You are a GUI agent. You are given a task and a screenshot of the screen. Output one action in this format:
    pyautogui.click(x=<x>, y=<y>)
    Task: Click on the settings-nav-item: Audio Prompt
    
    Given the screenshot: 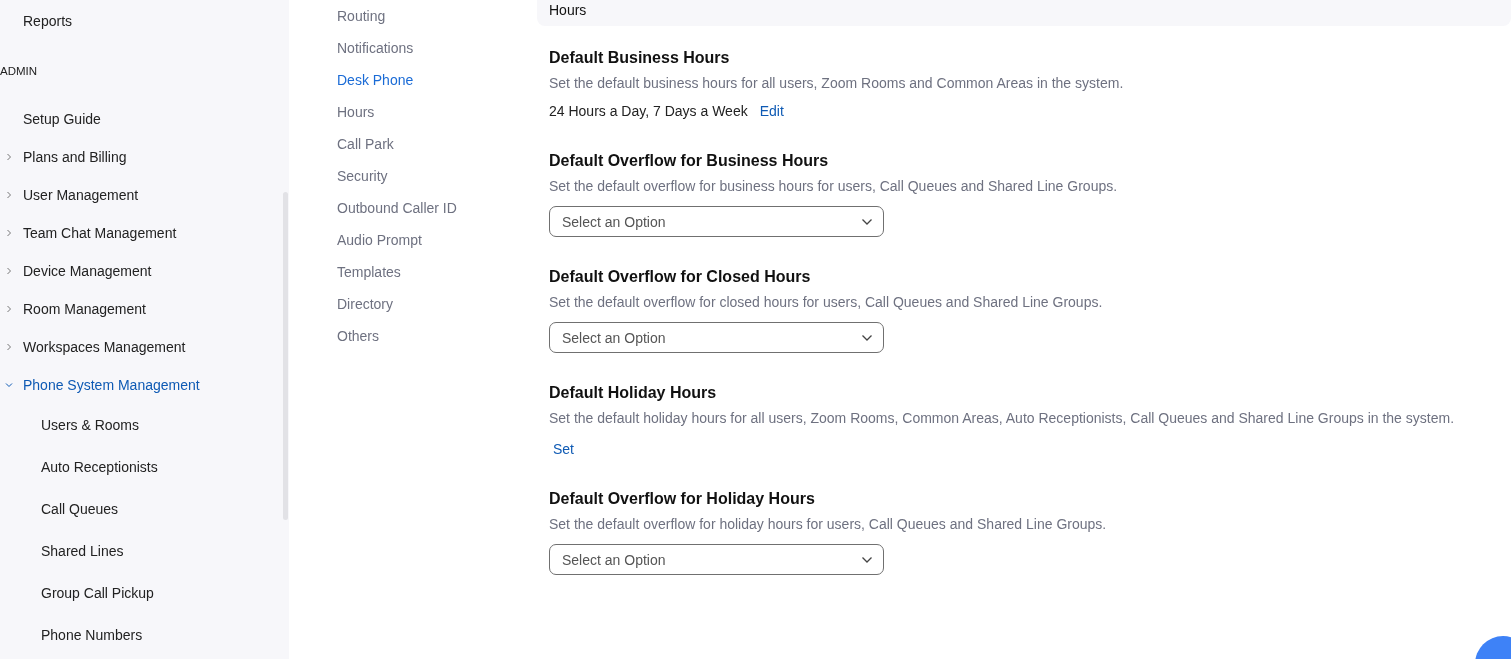 What is the action you would take?
    pyautogui.click(x=379, y=246)
    